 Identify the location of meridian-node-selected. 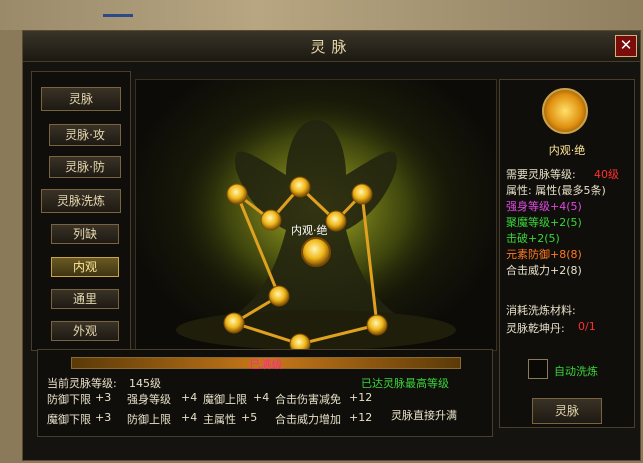
(316, 252).